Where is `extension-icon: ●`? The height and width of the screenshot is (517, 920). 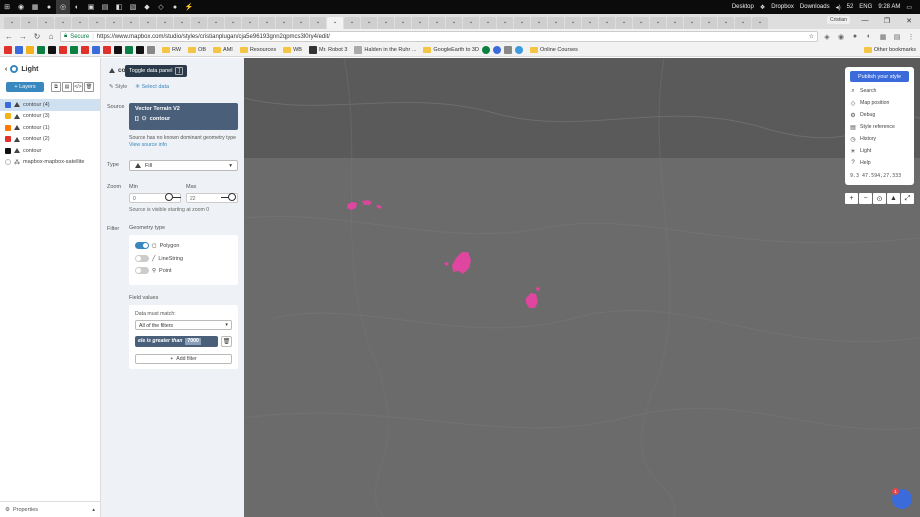
extension-icon: ● is located at coordinates (855, 37).